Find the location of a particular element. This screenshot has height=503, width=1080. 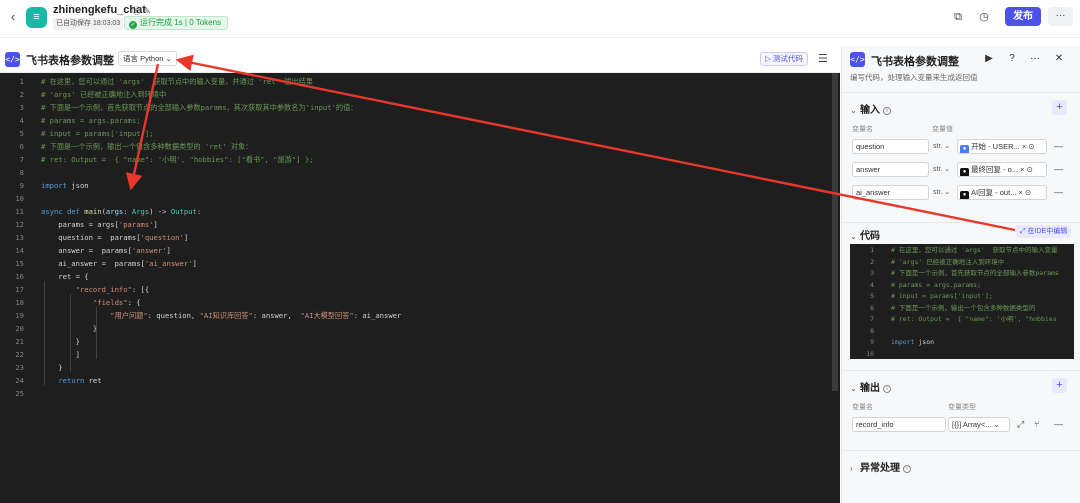

code-line: 22 ] is located at coordinates (415, 354).